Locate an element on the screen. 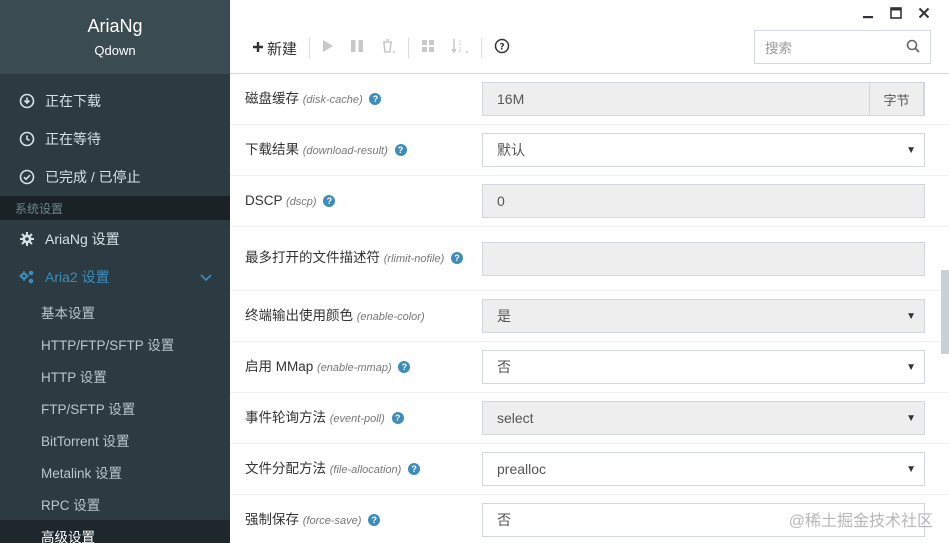 The width and height of the screenshot is (949, 543). display-mode-button is located at coordinates (428, 48).